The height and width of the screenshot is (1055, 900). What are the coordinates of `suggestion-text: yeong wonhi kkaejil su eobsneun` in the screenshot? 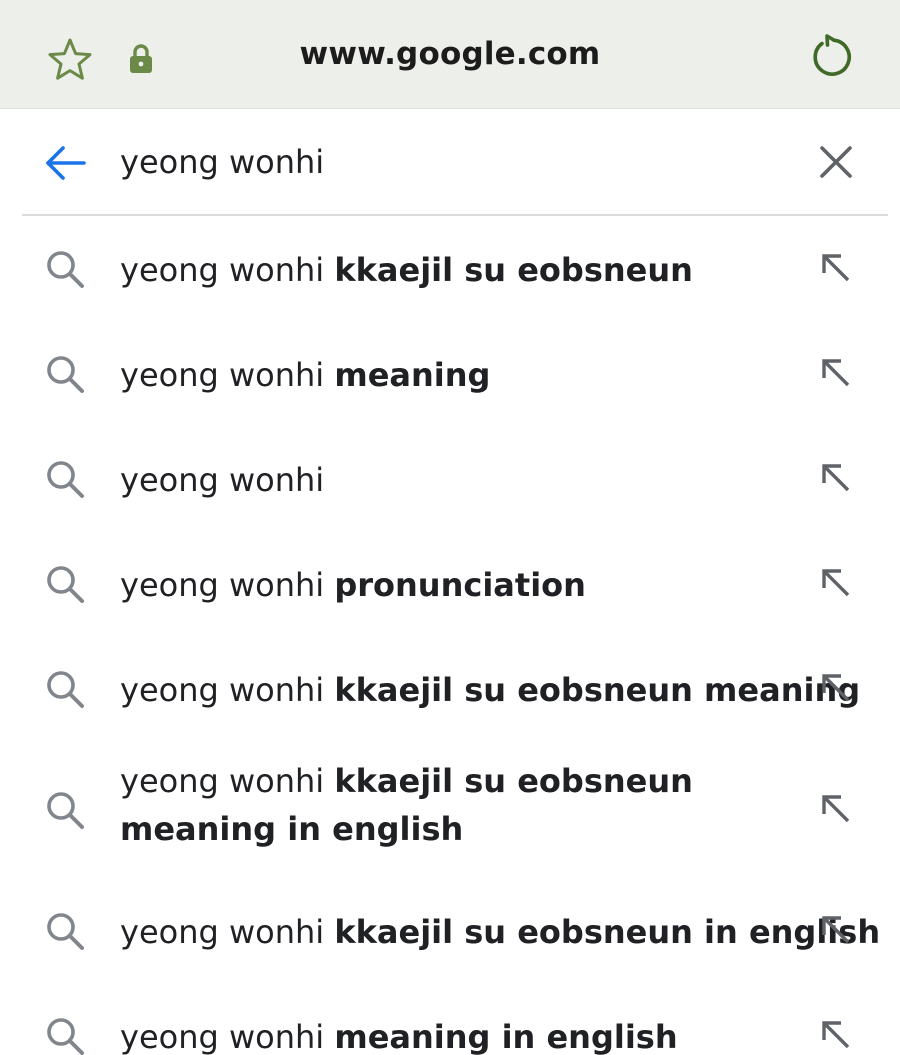 It's located at (406, 270).